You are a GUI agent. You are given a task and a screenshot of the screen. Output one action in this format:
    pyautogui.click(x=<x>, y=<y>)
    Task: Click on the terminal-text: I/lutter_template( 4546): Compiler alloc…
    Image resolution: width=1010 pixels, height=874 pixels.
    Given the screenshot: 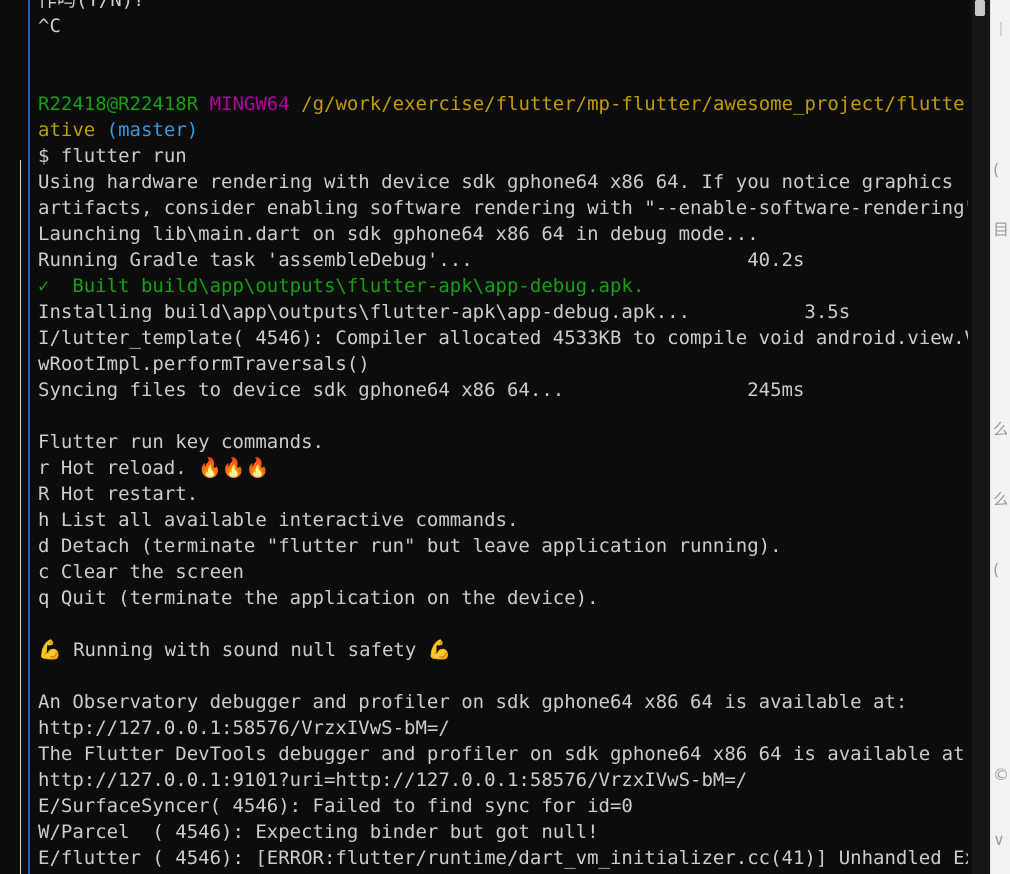 What is the action you would take?
    pyautogui.click(x=503, y=338)
    